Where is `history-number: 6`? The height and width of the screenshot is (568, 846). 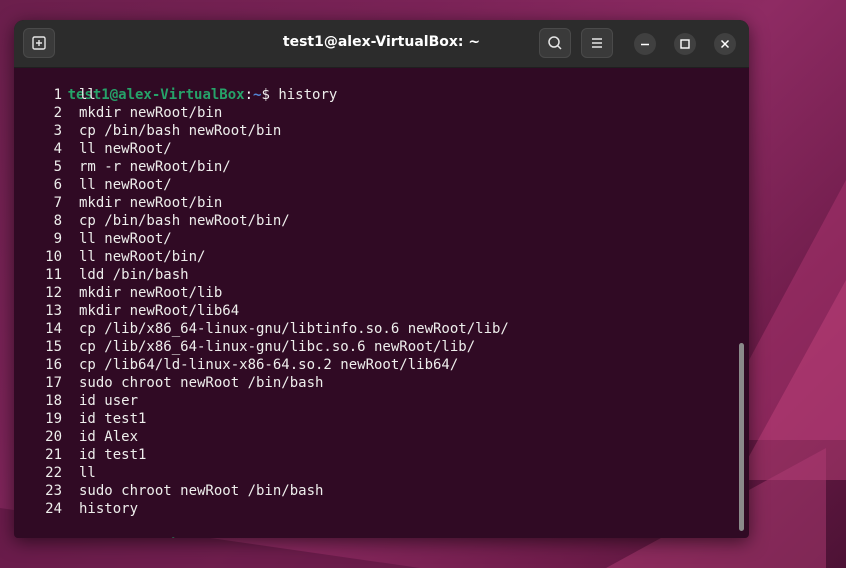 history-number: 6 is located at coordinates (57, 185).